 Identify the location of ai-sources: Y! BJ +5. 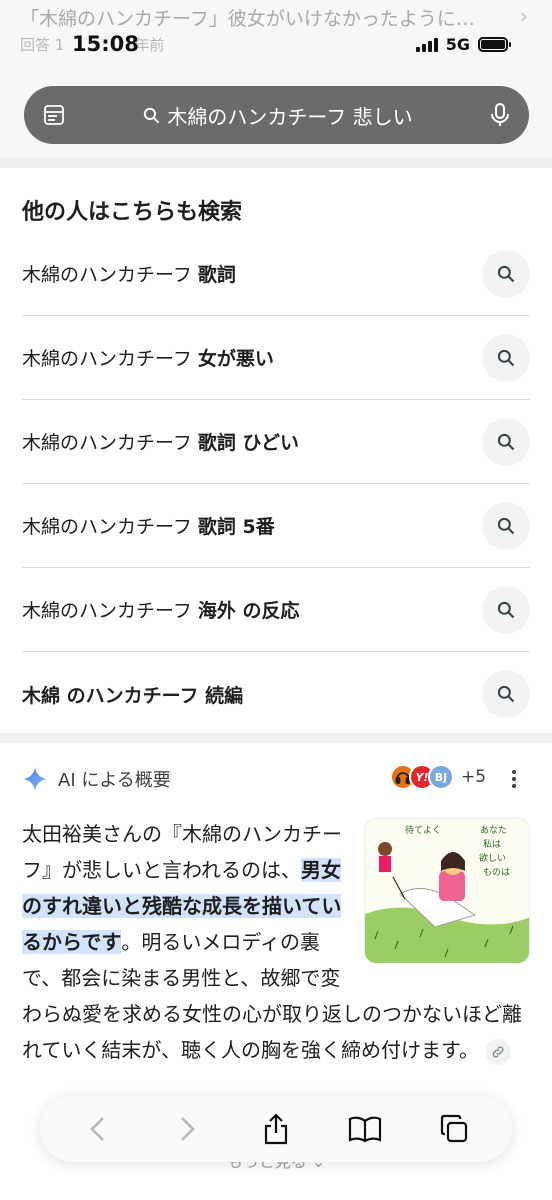
(438, 777).